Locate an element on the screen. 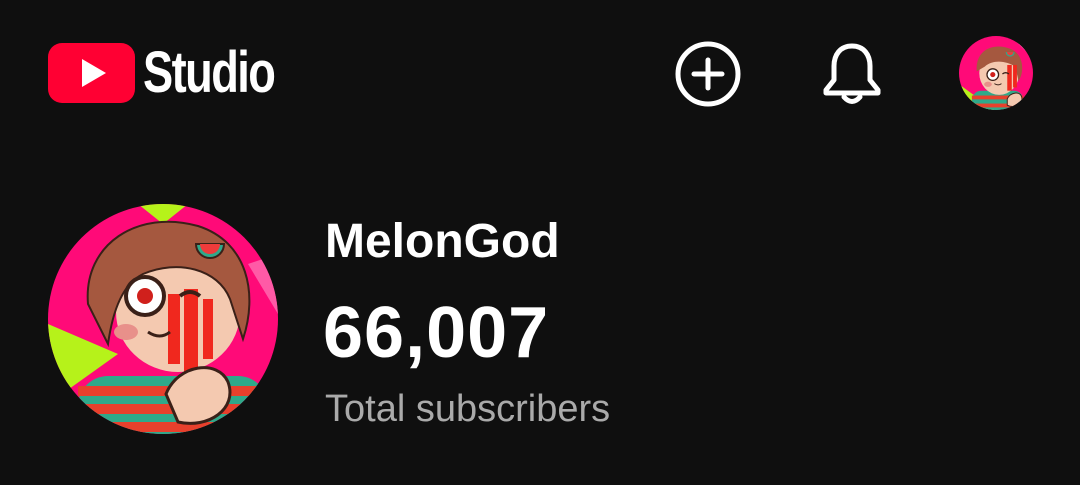 The width and height of the screenshot is (1080, 485). bell-icon is located at coordinates (852, 73).